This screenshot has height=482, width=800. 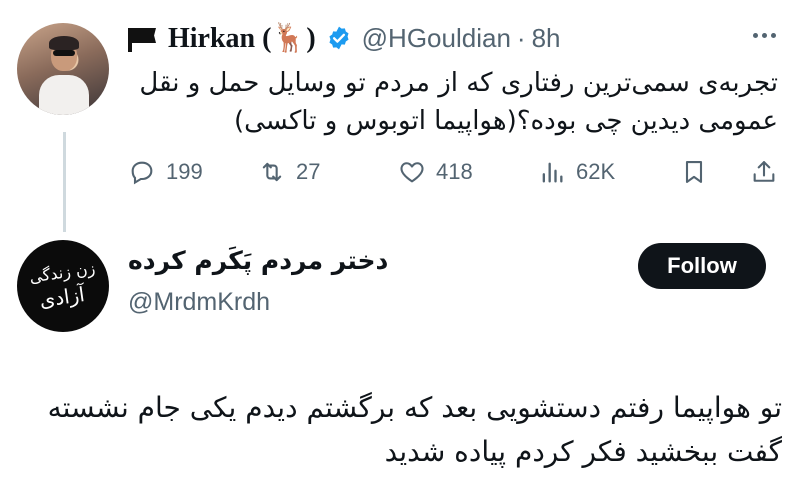 What do you see at coordinates (546, 38) in the screenshot?
I see `timestamp: 8h` at bounding box center [546, 38].